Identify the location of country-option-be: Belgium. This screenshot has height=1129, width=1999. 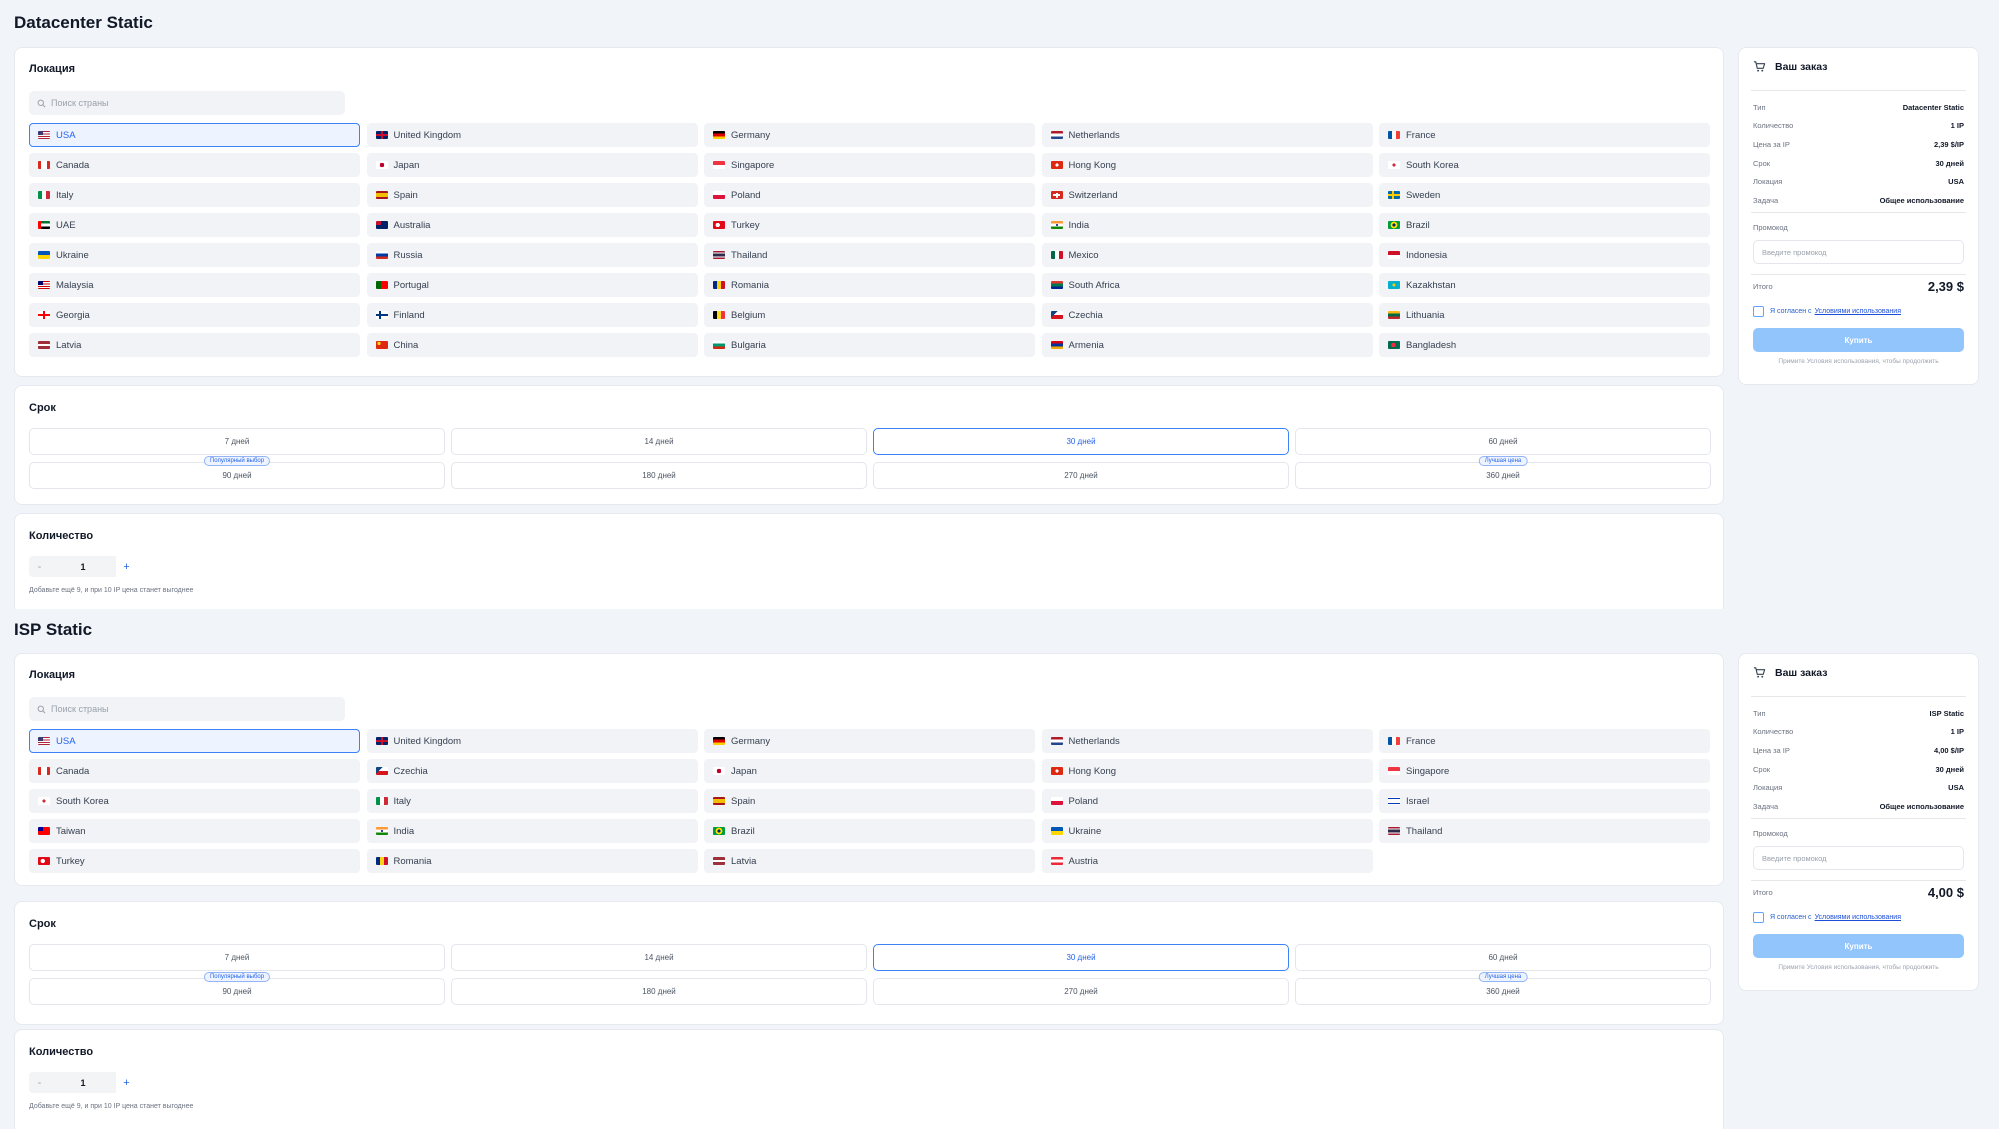
(869, 315).